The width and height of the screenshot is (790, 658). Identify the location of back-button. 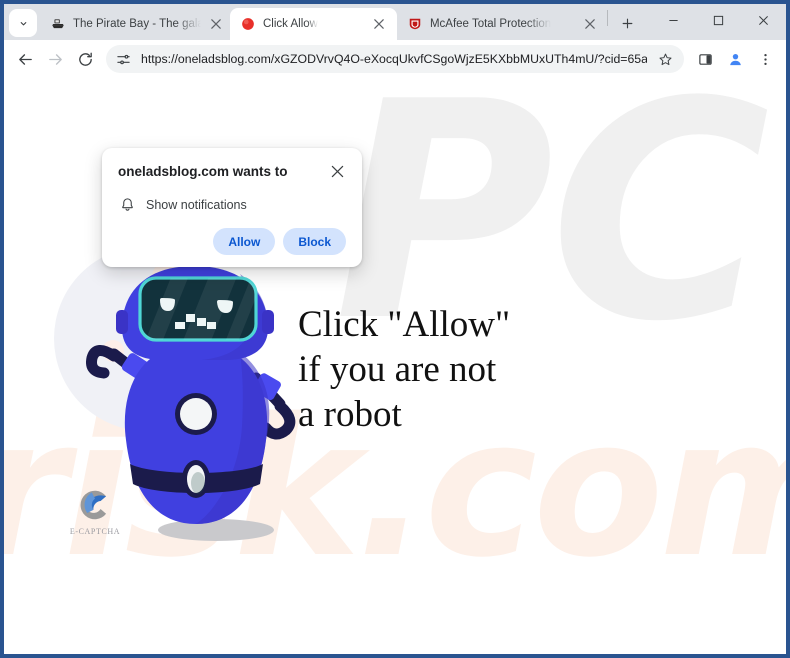
(25, 59).